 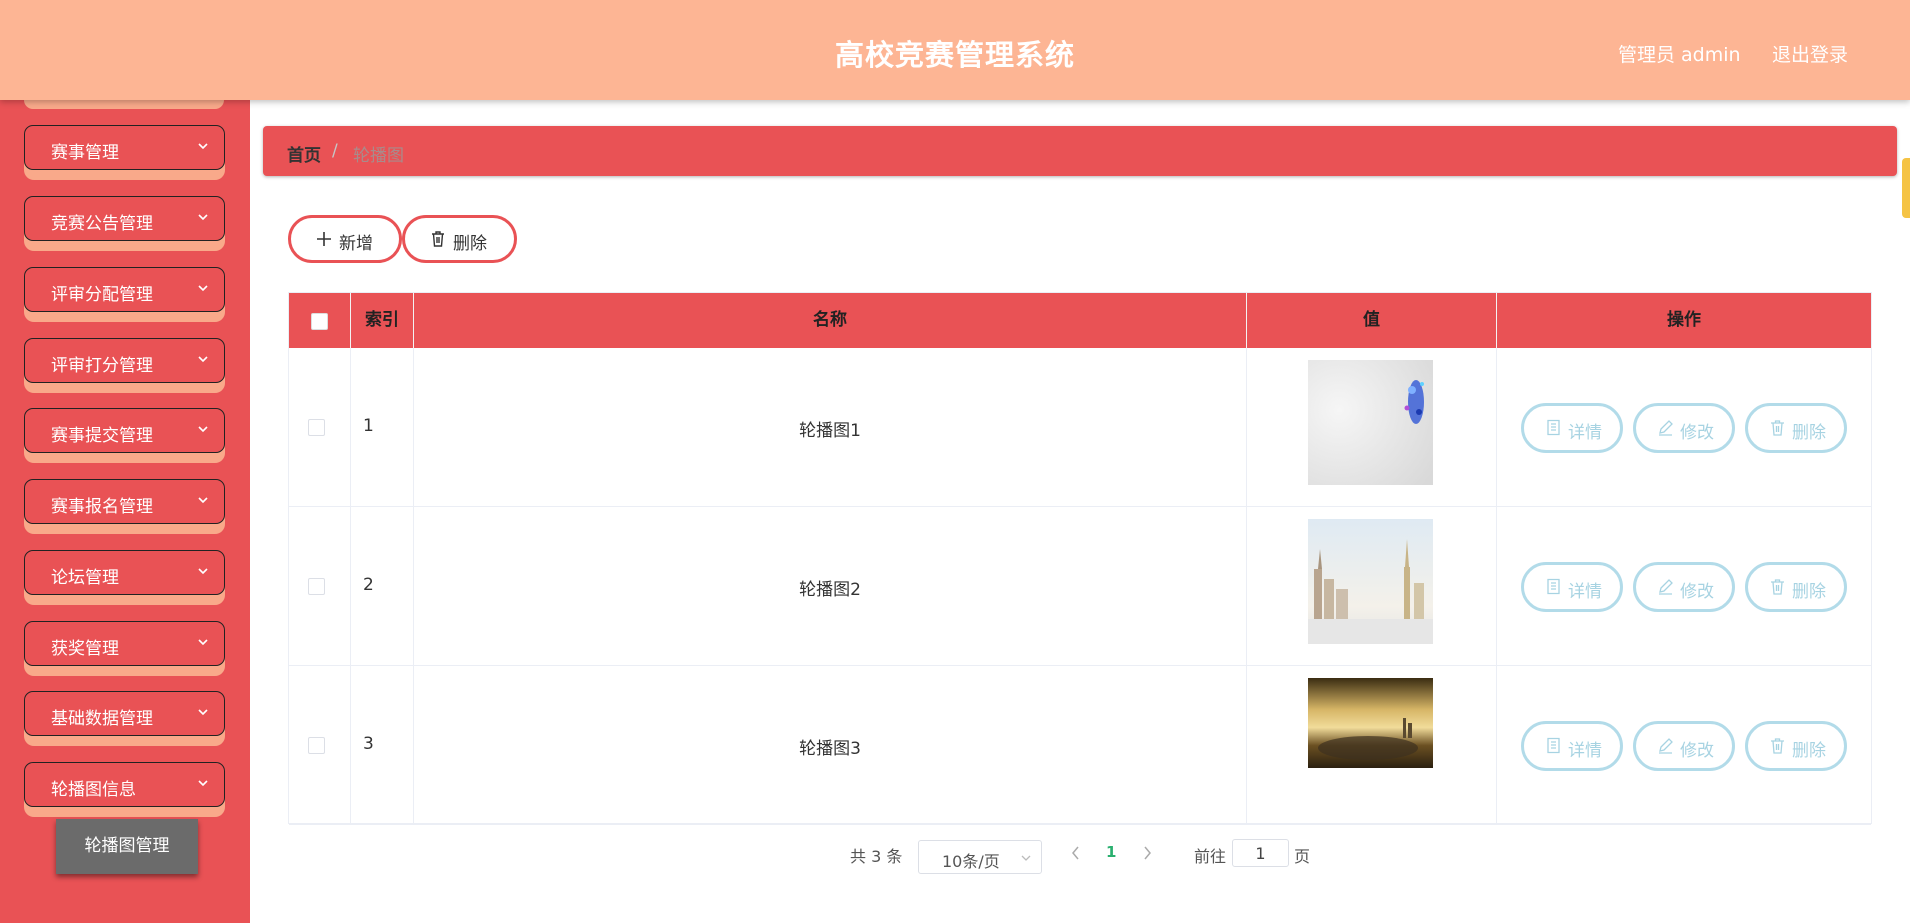 What do you see at coordinates (1080, 427) in the screenshot?
I see `table-row: 1 轮播图1 详情 修改 删除` at bounding box center [1080, 427].